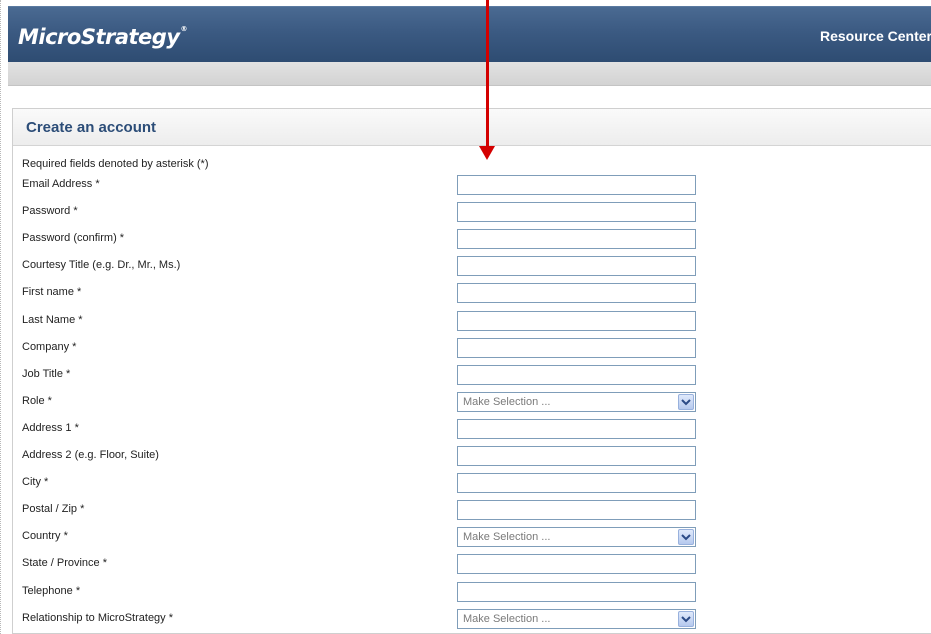  What do you see at coordinates (487, 153) in the screenshot?
I see `red-arrow-icon` at bounding box center [487, 153].